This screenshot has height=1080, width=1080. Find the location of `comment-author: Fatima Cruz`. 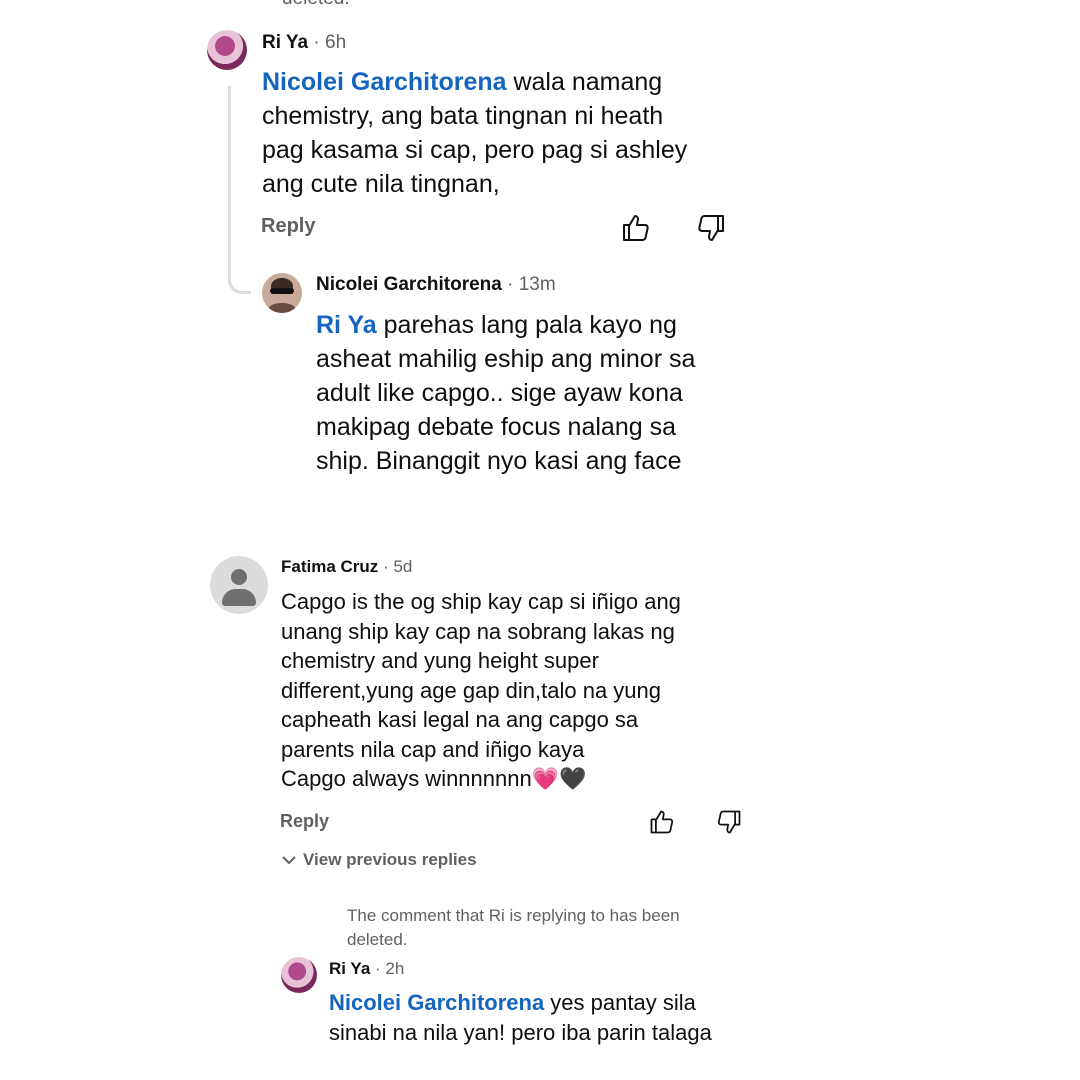

comment-author: Fatima Cruz is located at coordinates (329, 566).